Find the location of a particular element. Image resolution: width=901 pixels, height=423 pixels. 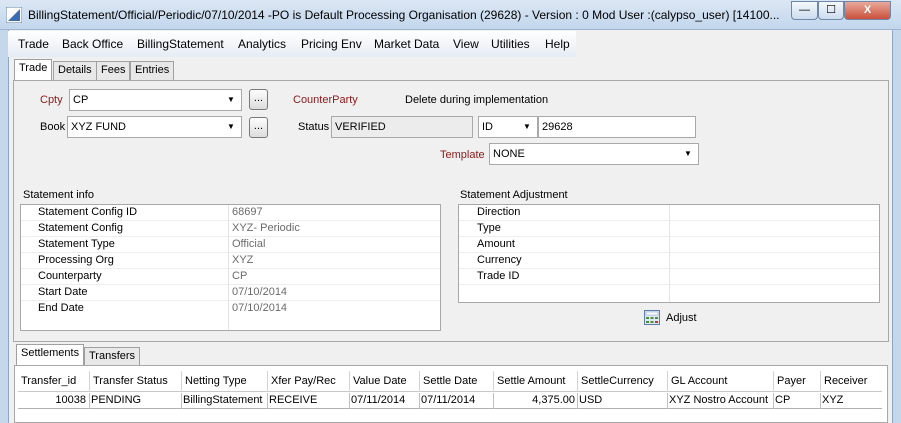

status-value: VERIFIED is located at coordinates (360, 127).